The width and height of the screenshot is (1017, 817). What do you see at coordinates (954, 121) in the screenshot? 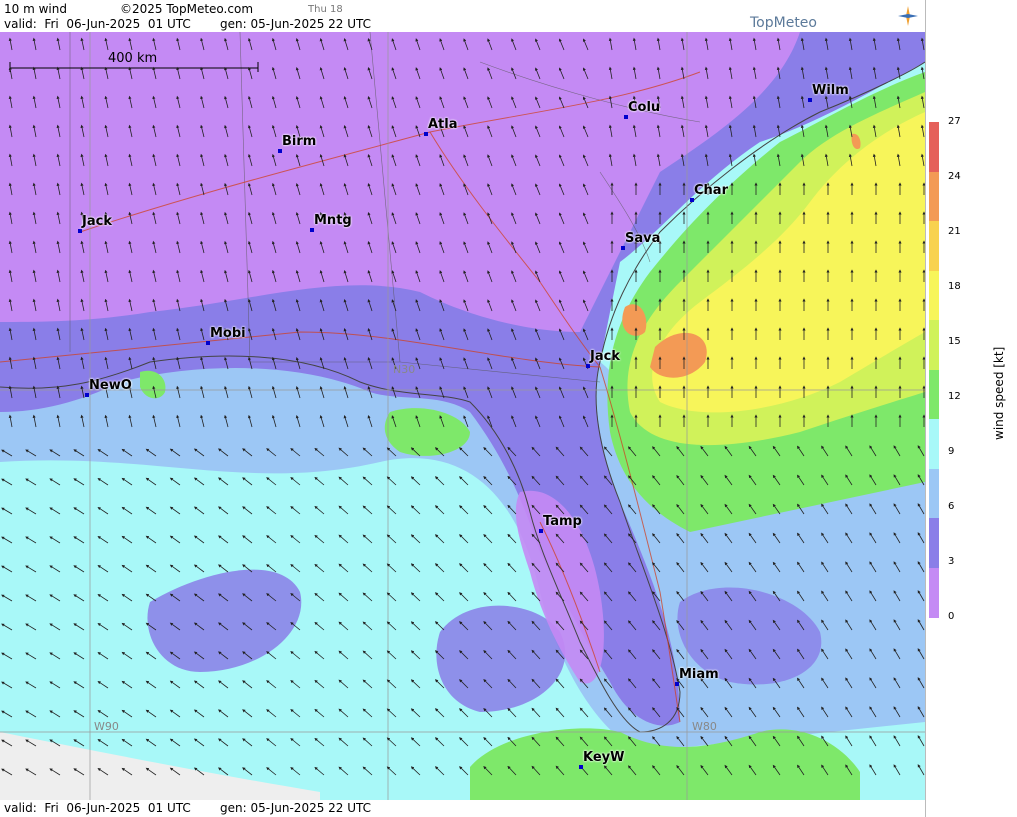
I see `legend-tick-label: 27` at bounding box center [954, 121].